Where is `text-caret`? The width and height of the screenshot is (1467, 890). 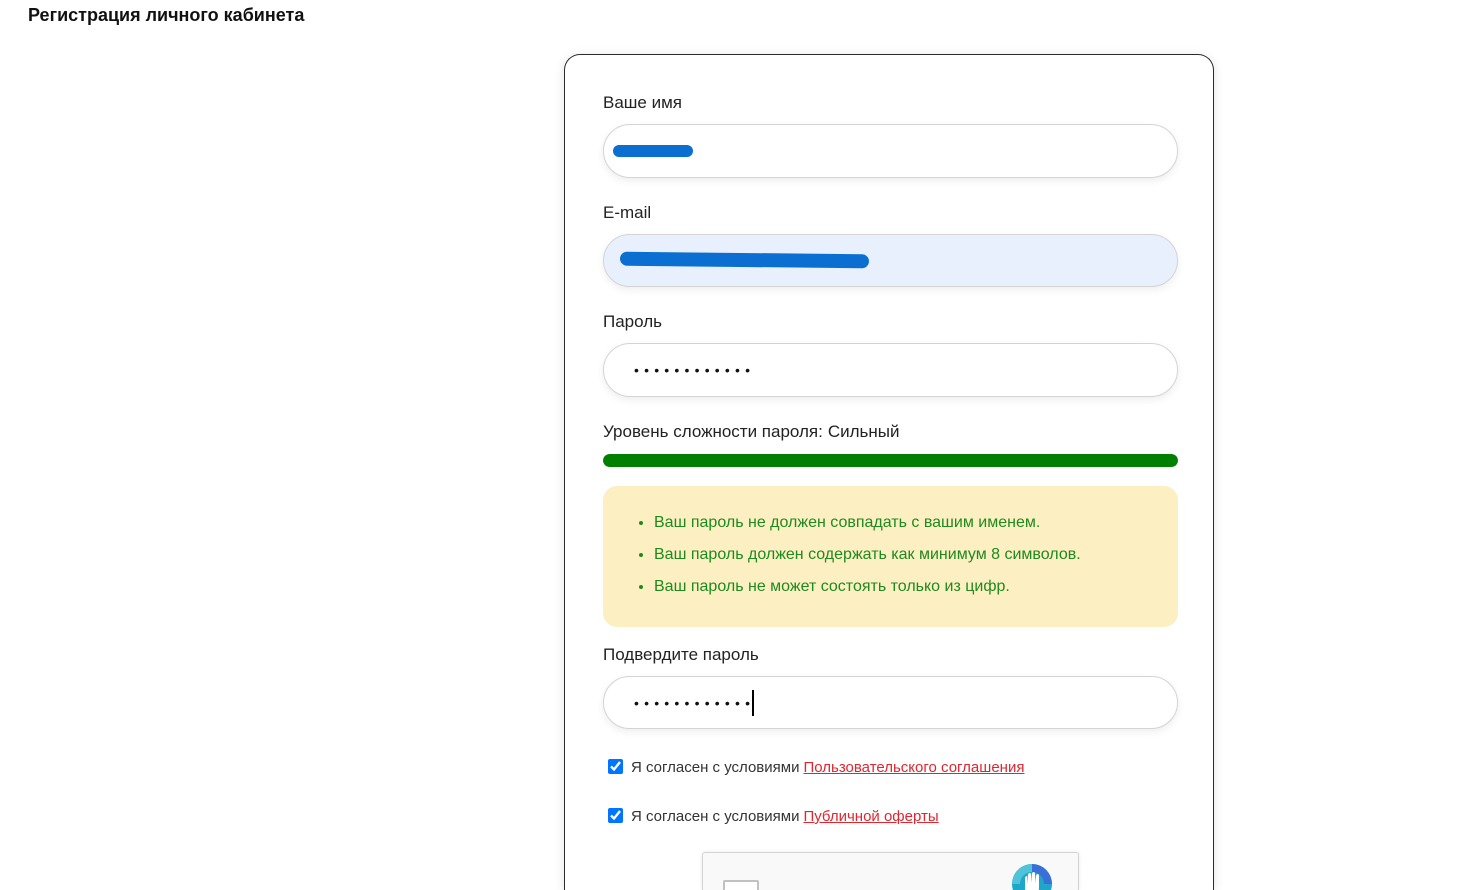 text-caret is located at coordinates (753, 702).